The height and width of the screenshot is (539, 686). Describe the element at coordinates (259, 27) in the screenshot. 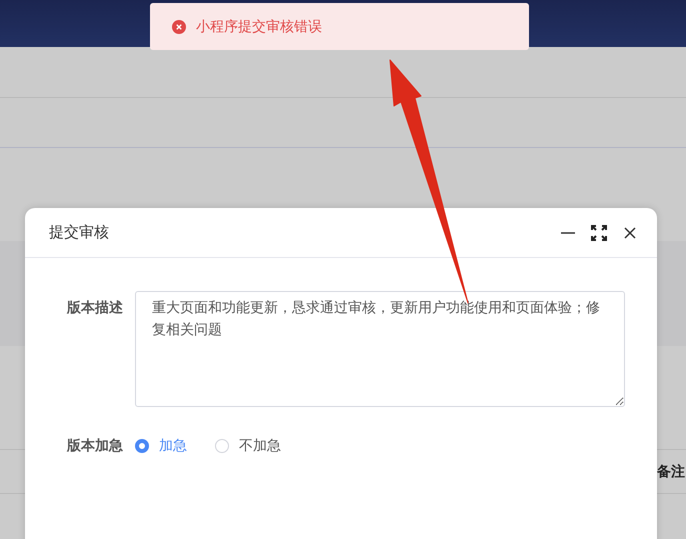

I see `toast-message: 小程序提交审核错误` at that location.